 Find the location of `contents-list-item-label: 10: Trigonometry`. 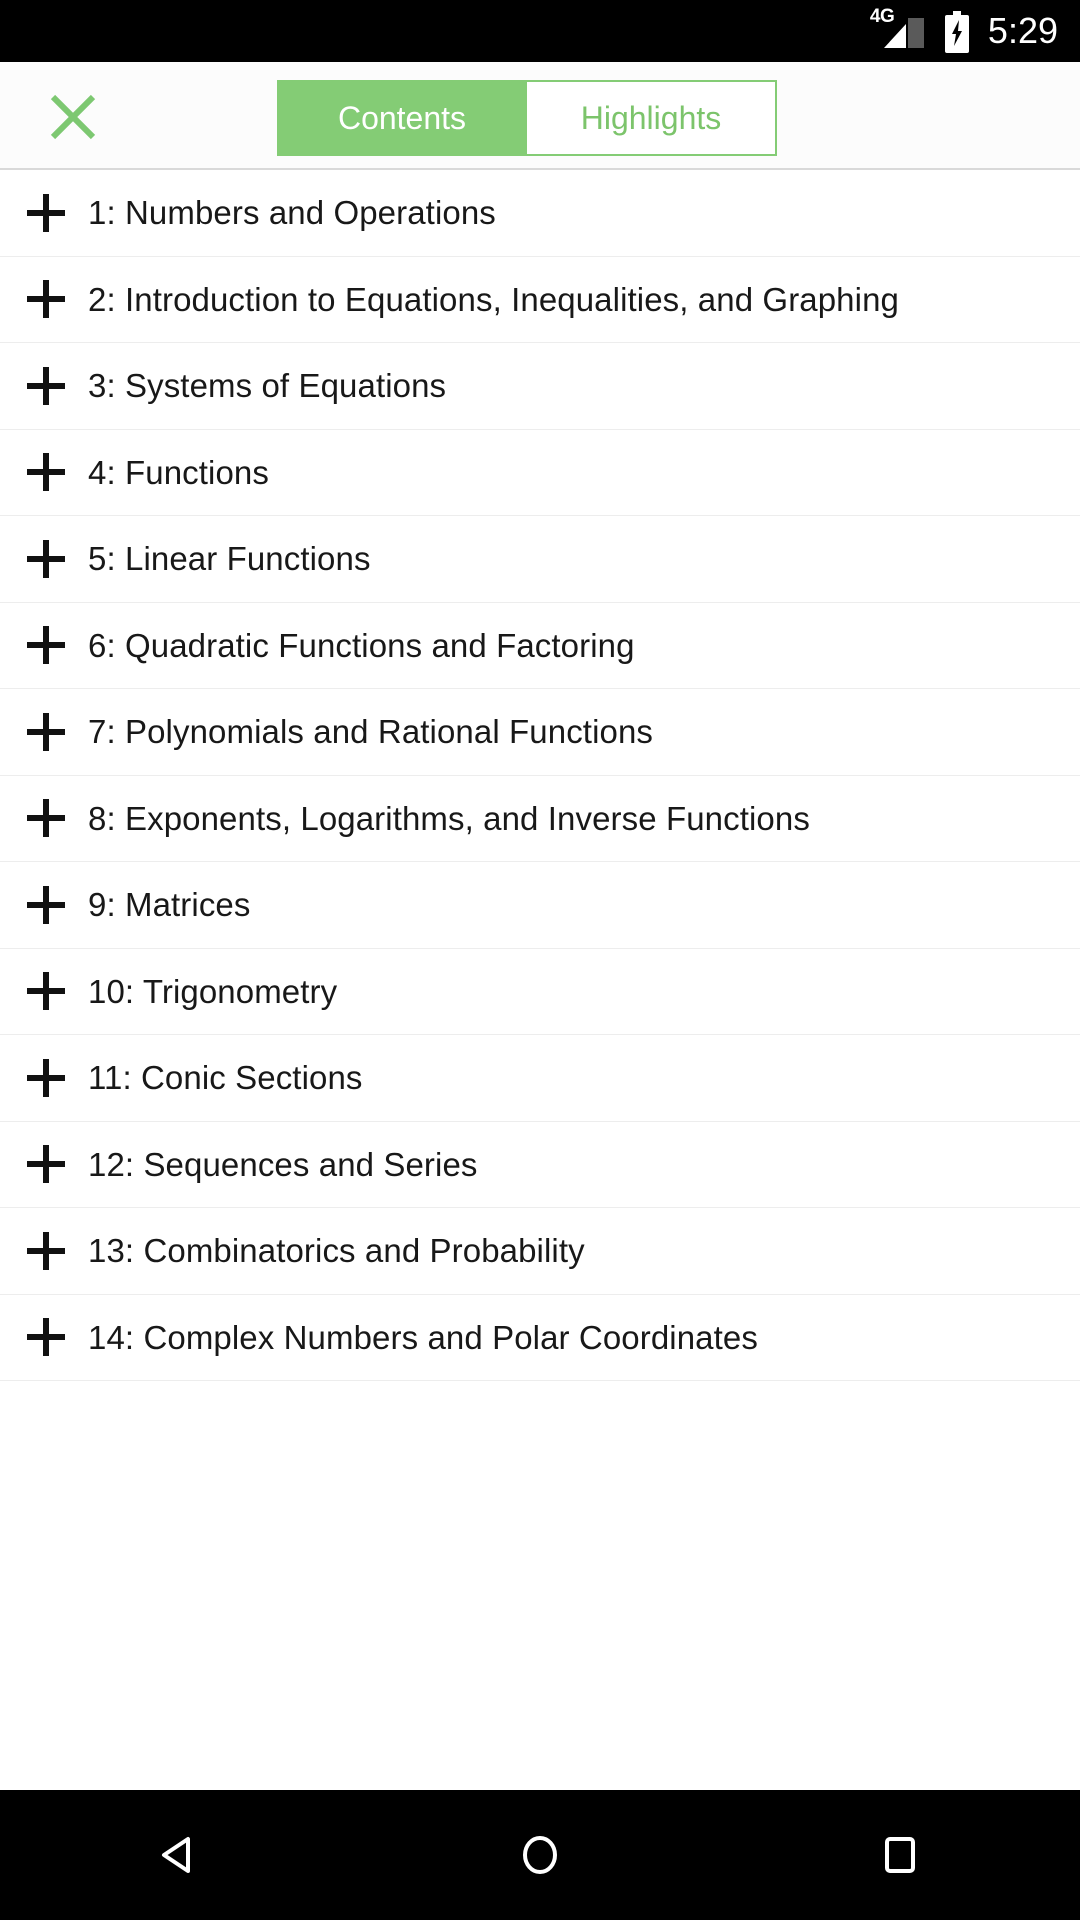

contents-list-item-label: 10: Trigonometry is located at coordinates (213, 991).